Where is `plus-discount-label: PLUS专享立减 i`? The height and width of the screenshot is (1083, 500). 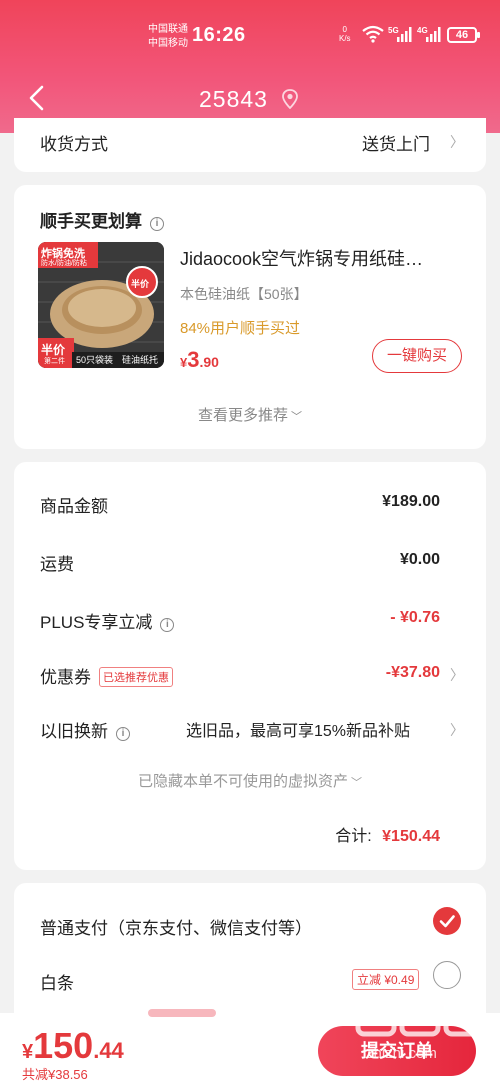 plus-discount-label: PLUS专享立减 i is located at coordinates (107, 620).